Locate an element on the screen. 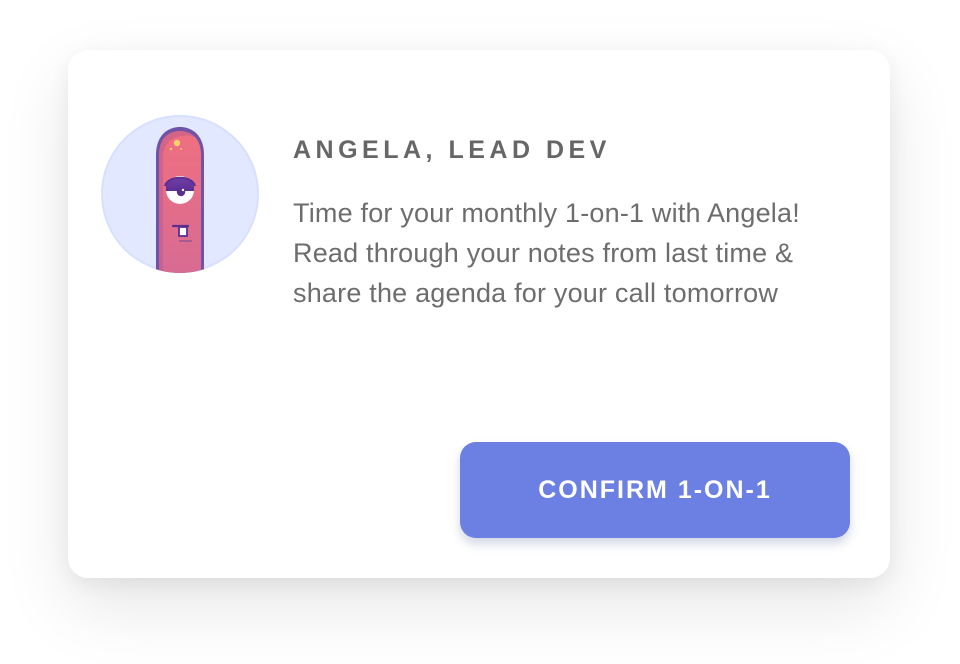 This screenshot has width=960, height=664. avatar is located at coordinates (180, 194).